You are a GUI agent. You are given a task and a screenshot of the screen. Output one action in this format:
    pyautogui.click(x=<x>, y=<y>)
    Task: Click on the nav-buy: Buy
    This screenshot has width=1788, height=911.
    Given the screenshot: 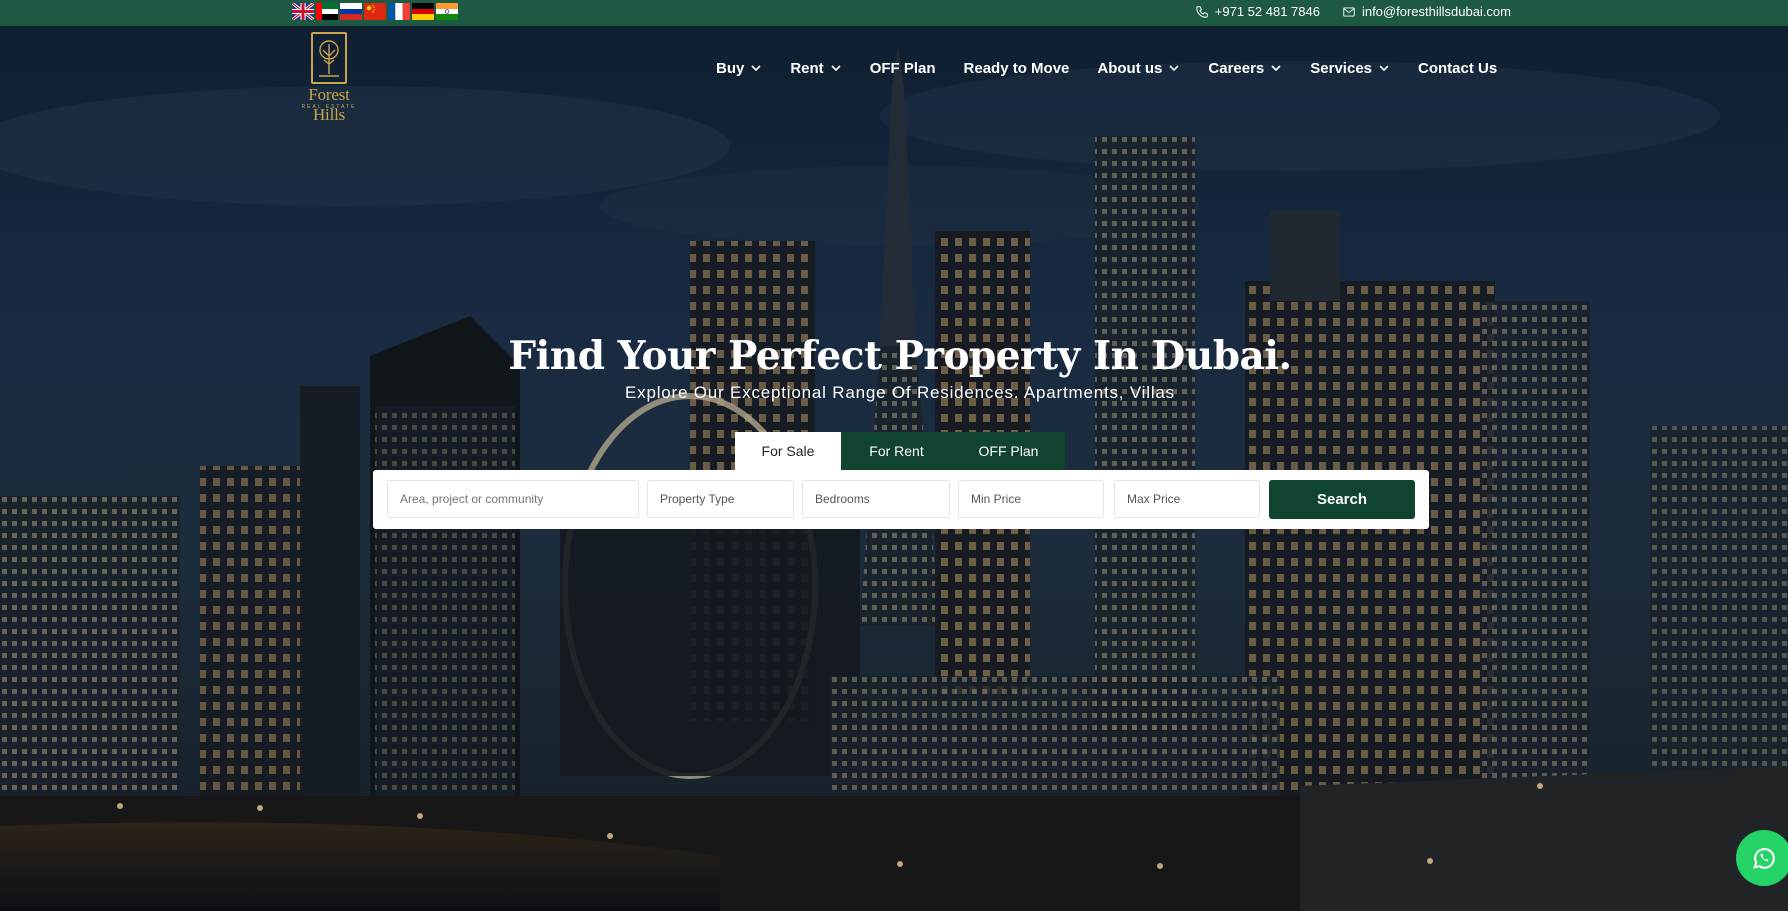 What is the action you would take?
    pyautogui.click(x=739, y=68)
    